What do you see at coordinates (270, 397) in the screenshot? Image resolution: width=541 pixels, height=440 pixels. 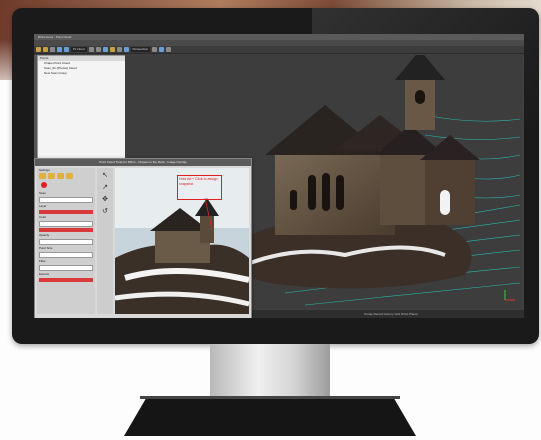 I see `stand-base-highlight` at bounding box center [270, 397].